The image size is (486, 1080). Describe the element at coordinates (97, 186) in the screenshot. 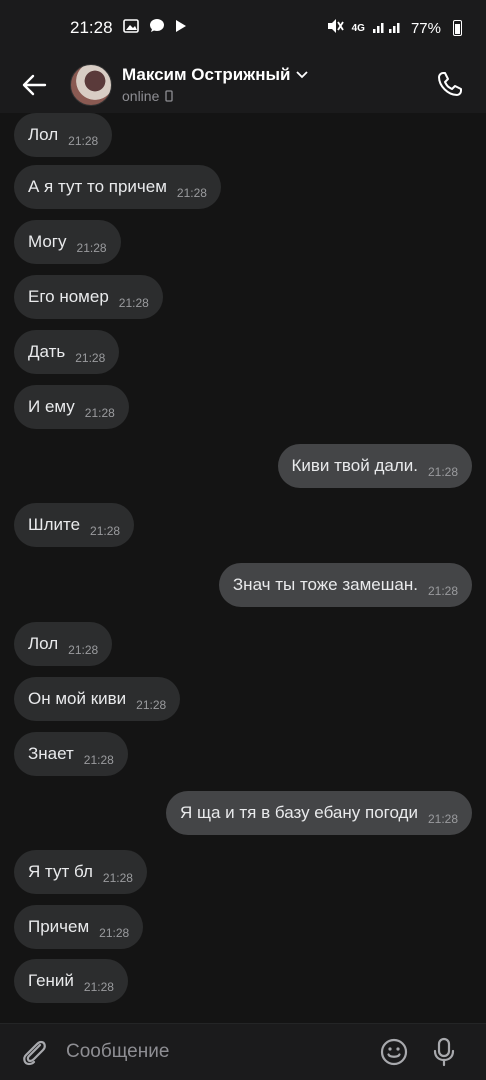

I see `message-text: А я тут то причем` at that location.